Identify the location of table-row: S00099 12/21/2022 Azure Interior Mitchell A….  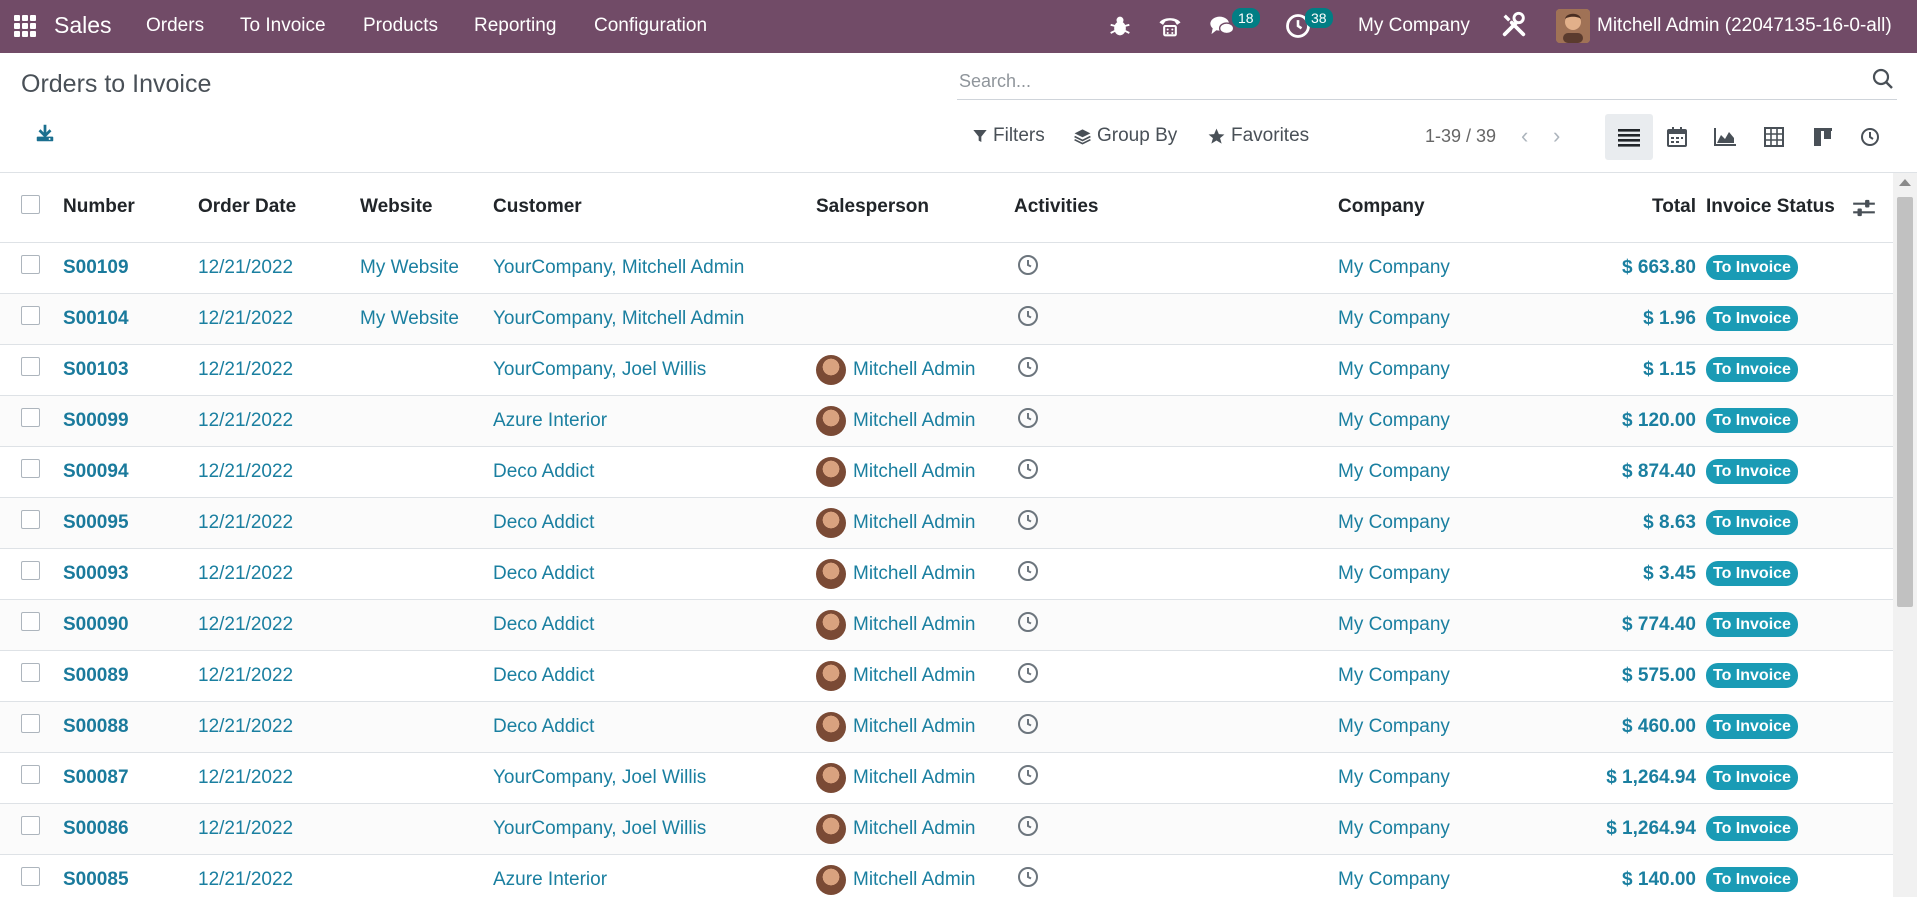
(946, 420).